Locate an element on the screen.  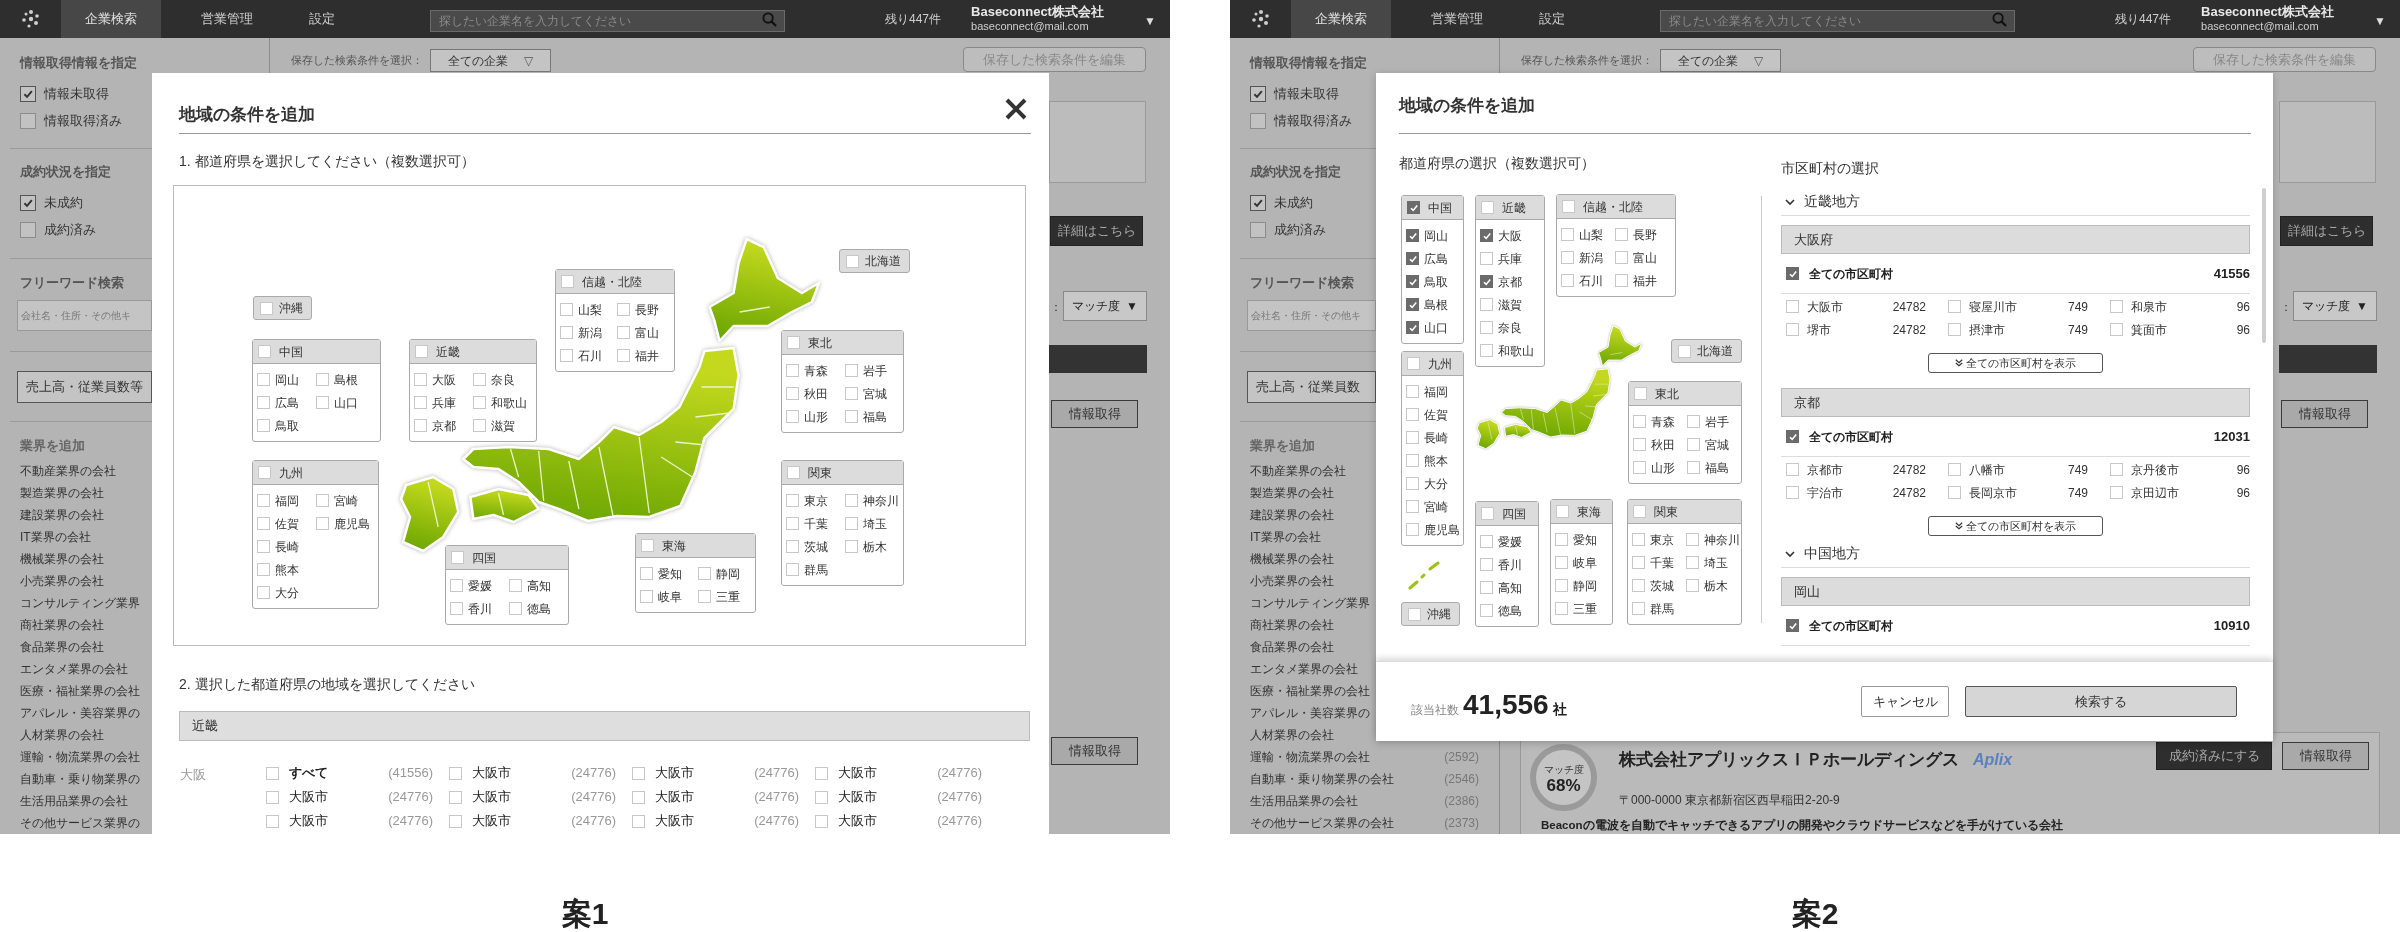
prefecture-label: 鳥取 is located at coordinates (1436, 282).